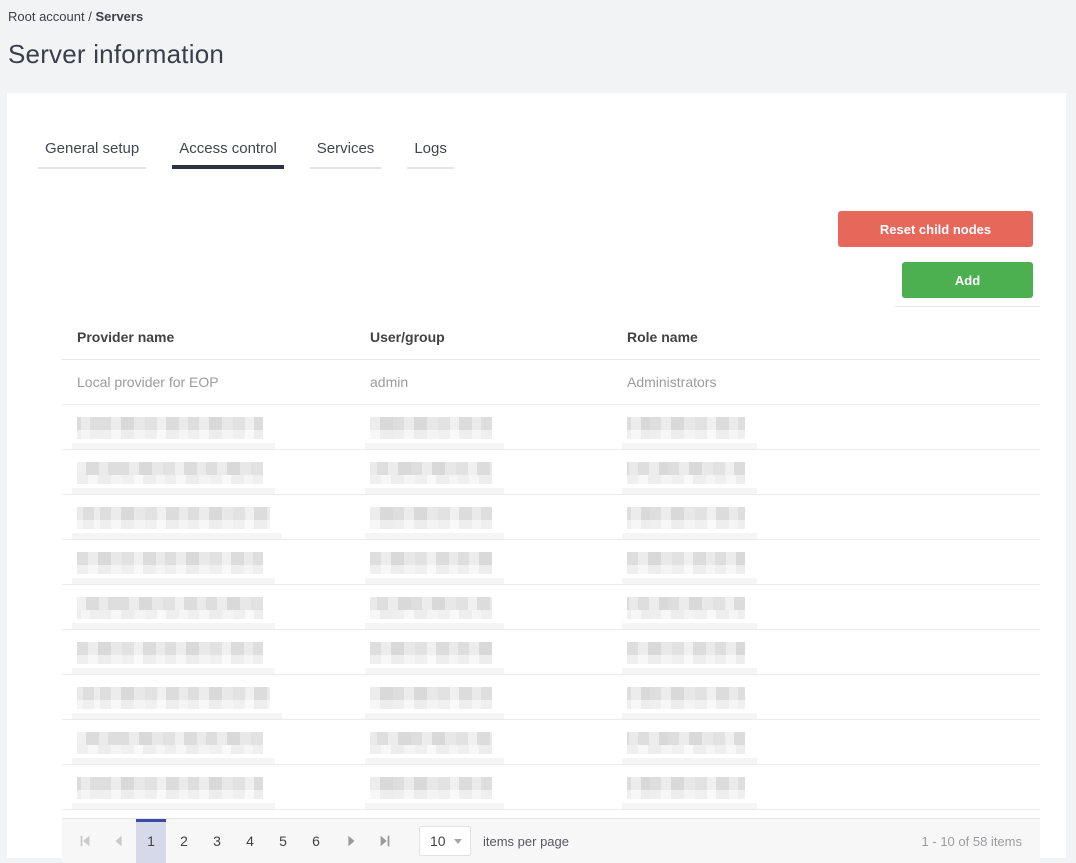 This screenshot has width=1076, height=863. What do you see at coordinates (430, 154) in the screenshot?
I see `tab-logs: Logs` at bounding box center [430, 154].